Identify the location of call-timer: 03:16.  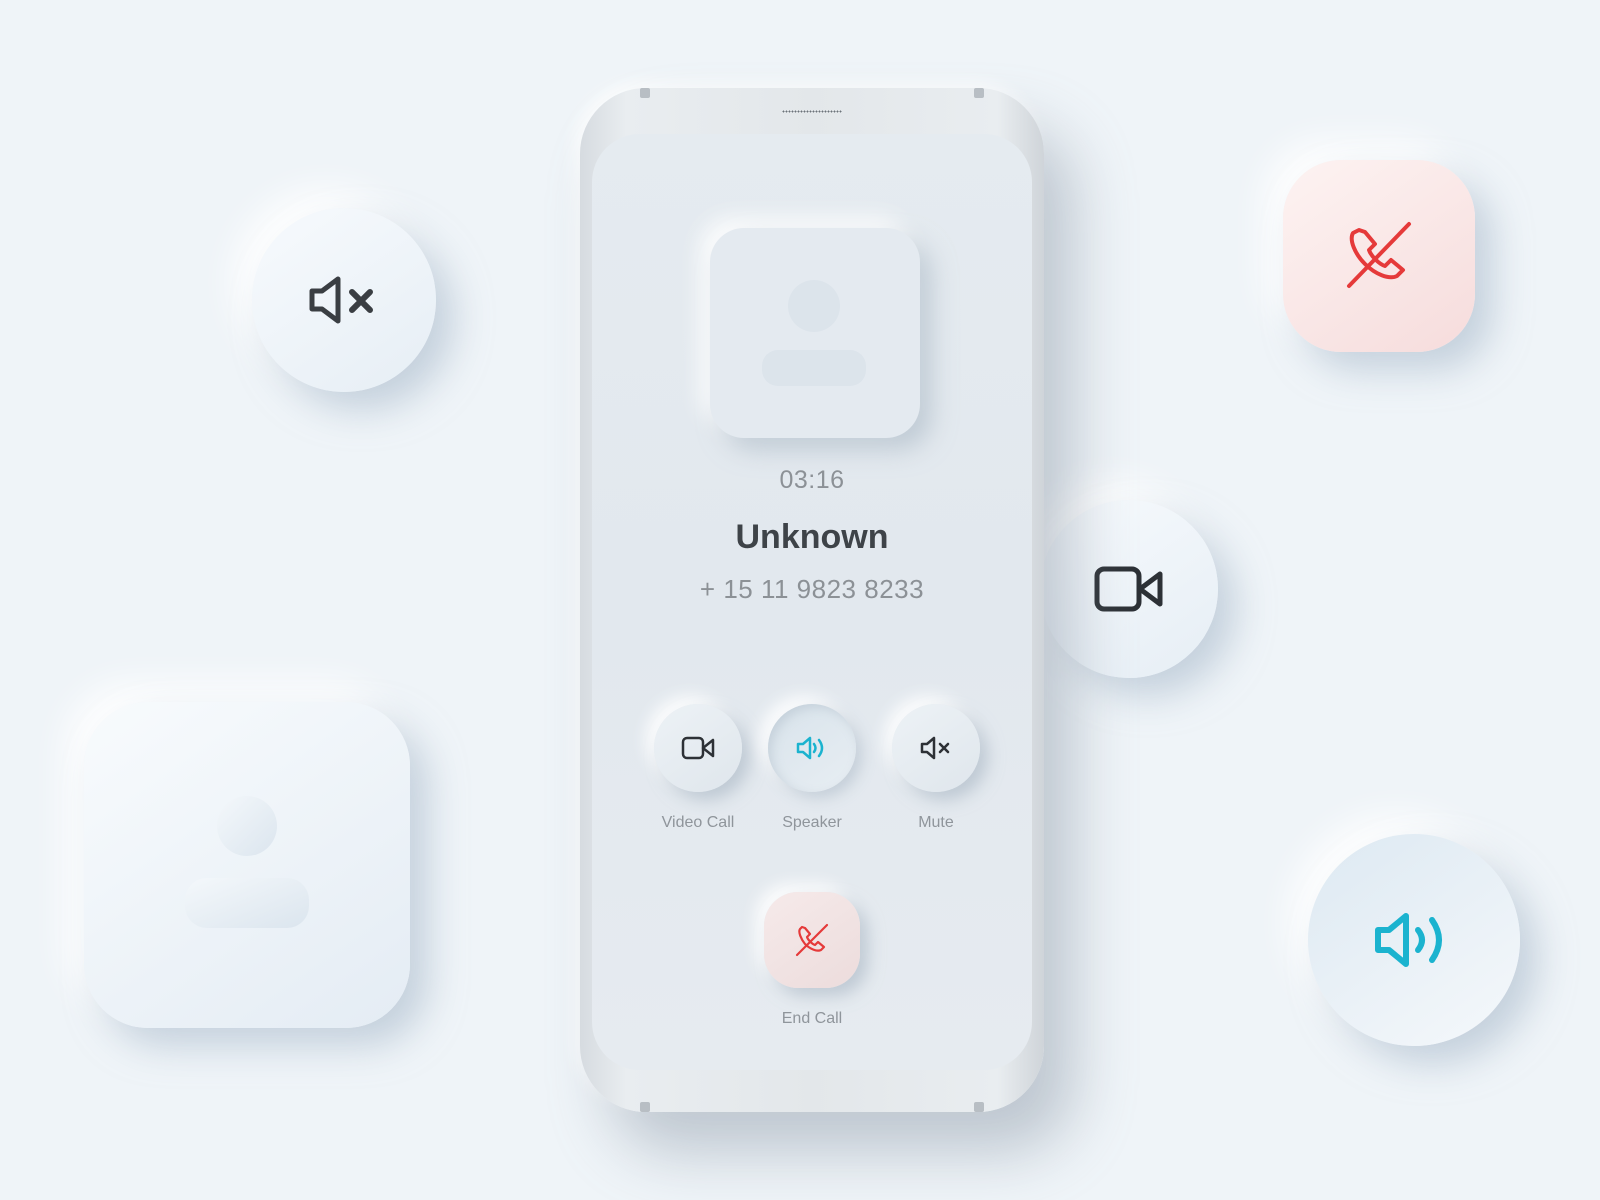
(812, 480).